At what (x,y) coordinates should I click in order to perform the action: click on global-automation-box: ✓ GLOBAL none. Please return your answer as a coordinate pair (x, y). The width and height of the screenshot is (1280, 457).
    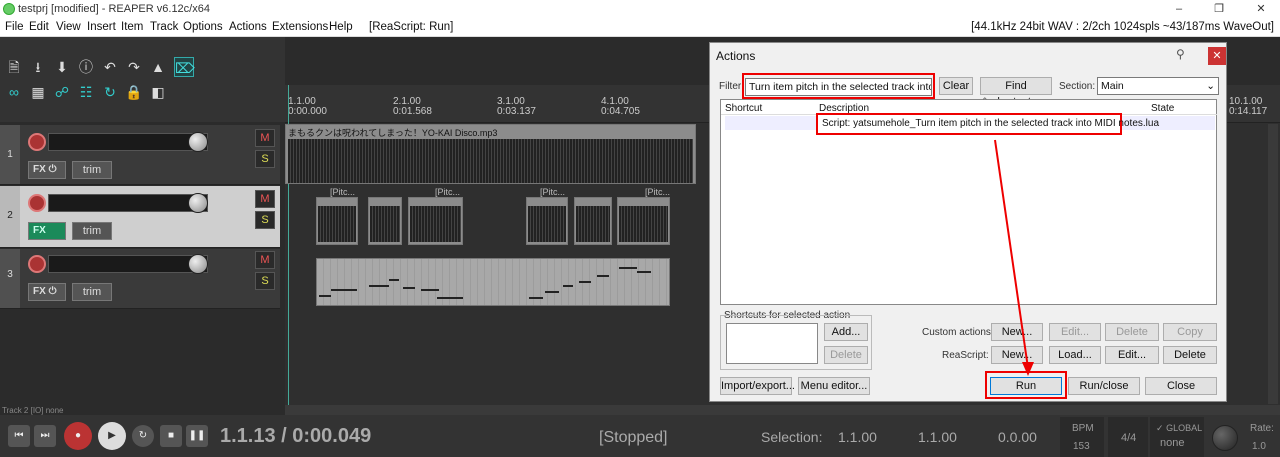
    Looking at the image, I should click on (1177, 437).